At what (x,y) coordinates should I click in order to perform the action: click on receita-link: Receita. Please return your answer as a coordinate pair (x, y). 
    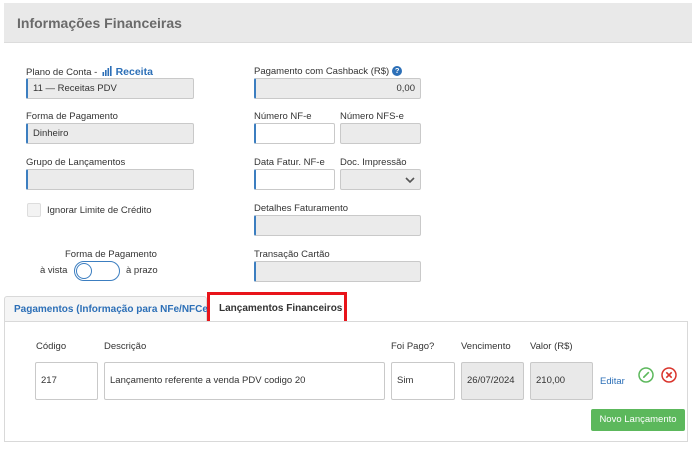
    Looking at the image, I should click on (134, 72).